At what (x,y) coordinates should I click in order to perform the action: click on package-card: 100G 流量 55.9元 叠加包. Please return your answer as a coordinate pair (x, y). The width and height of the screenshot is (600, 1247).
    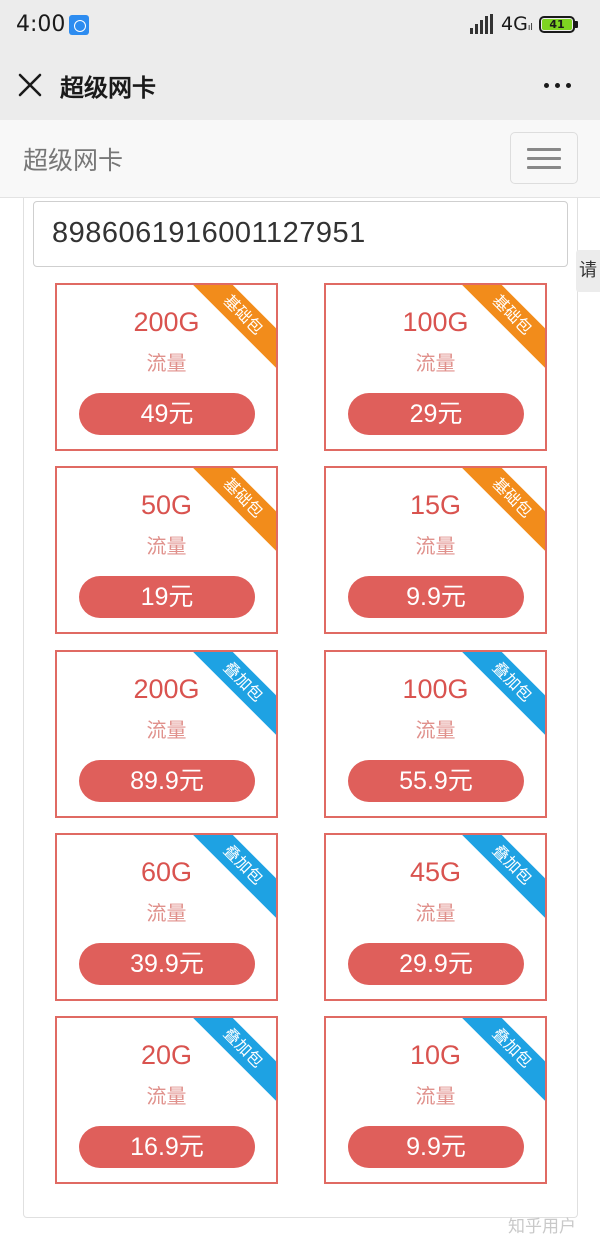
    Looking at the image, I should click on (435, 734).